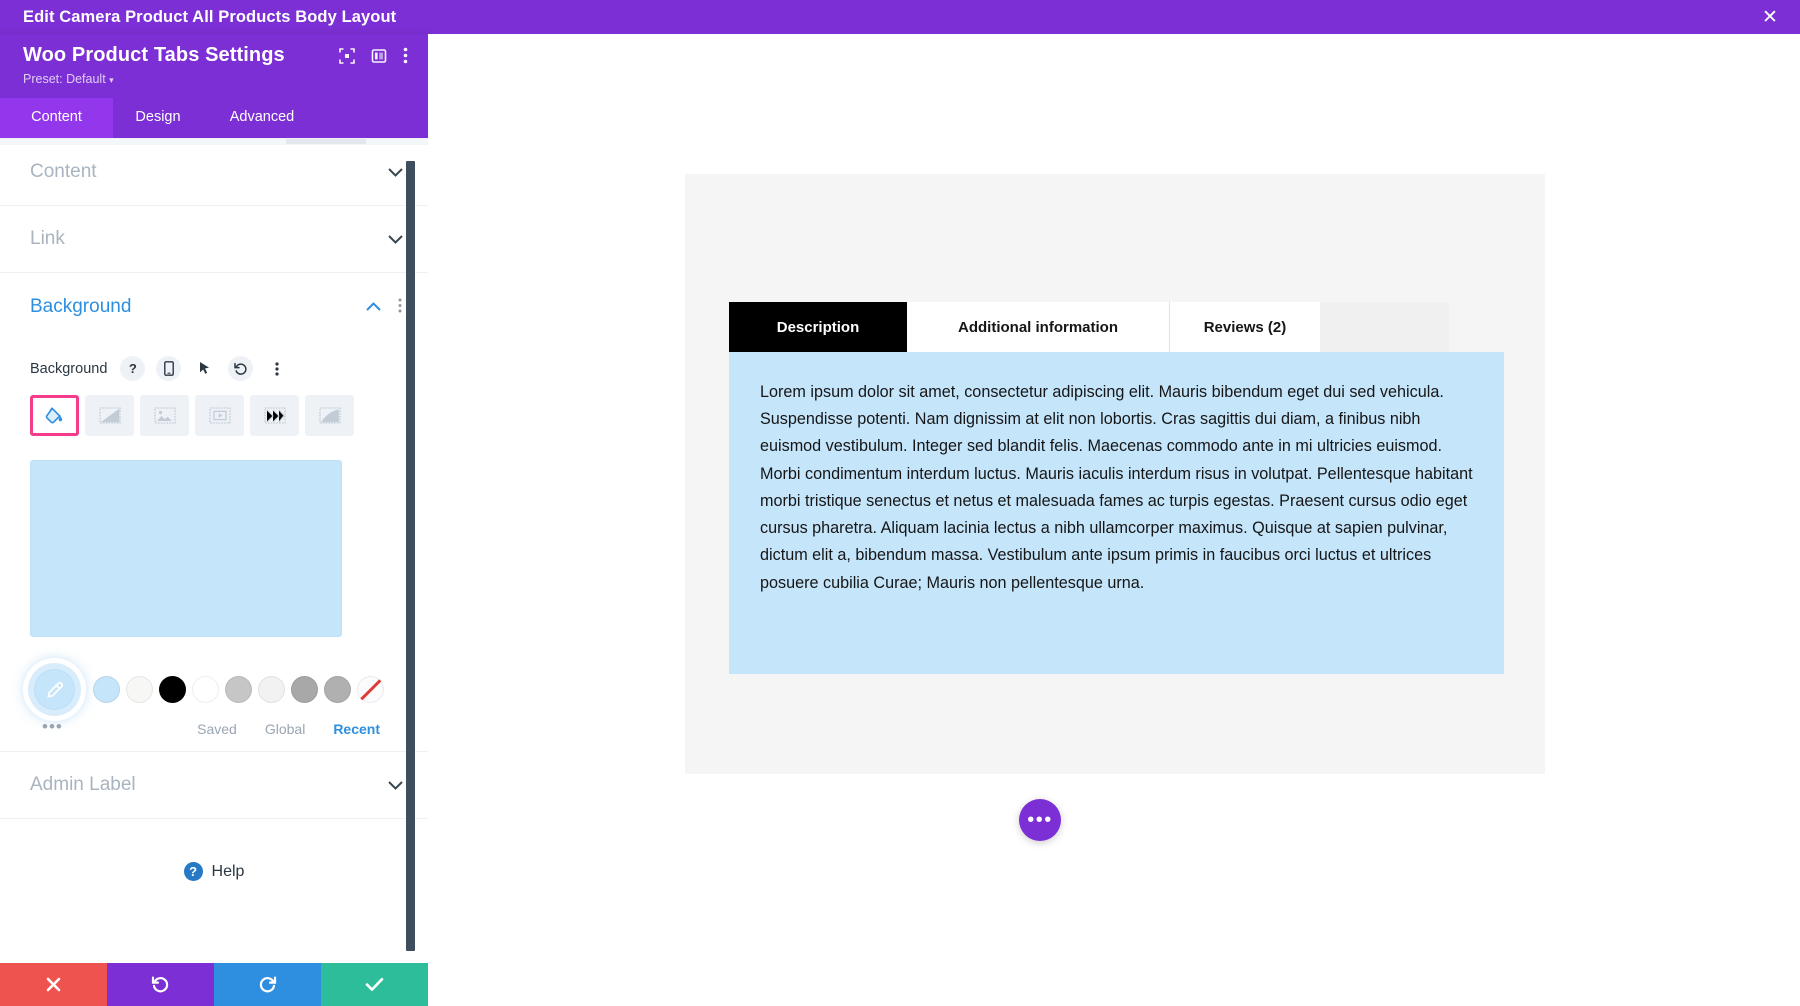 This screenshot has width=1800, height=1006. Describe the element at coordinates (56, 118) in the screenshot. I see `tab-content: Content` at that location.